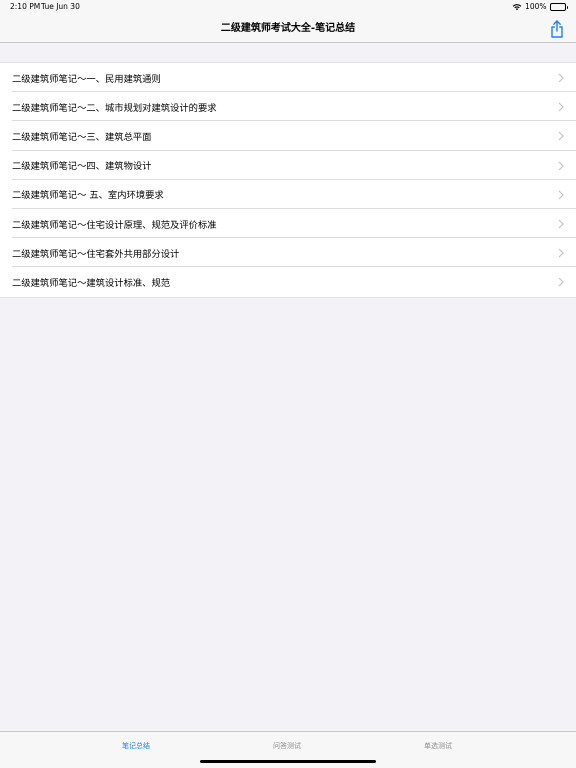 The width and height of the screenshot is (576, 768). Describe the element at coordinates (60, 6) in the screenshot. I see `status-date: Tue Jun 30` at that location.